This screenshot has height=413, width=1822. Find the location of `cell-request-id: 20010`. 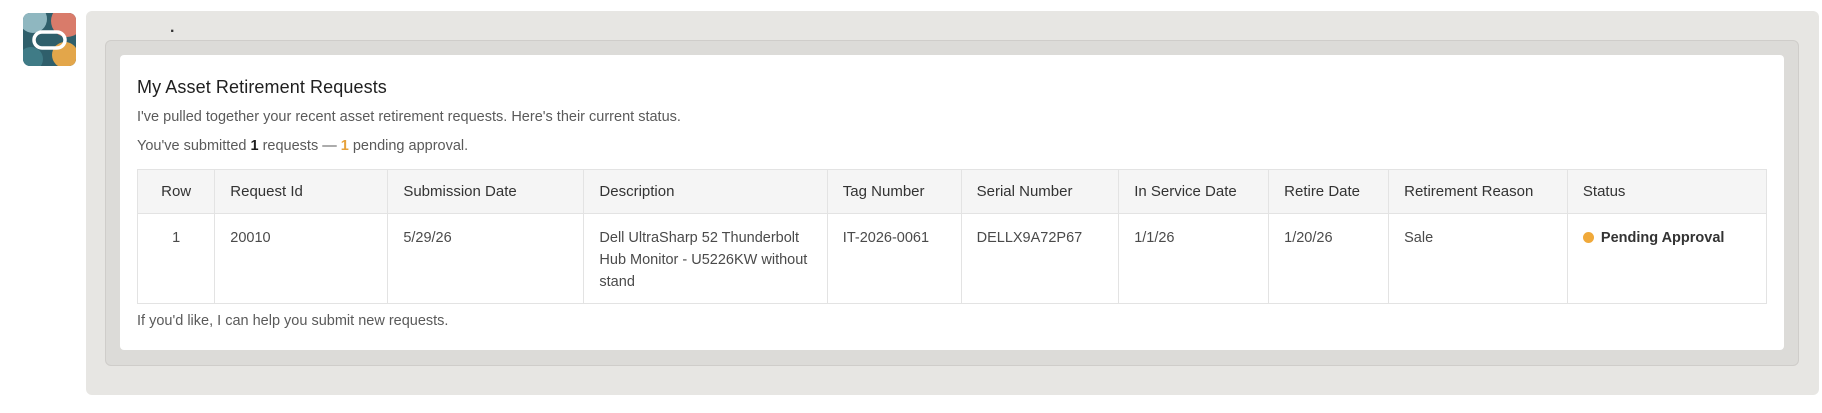

cell-request-id: 20010 is located at coordinates (301, 258).